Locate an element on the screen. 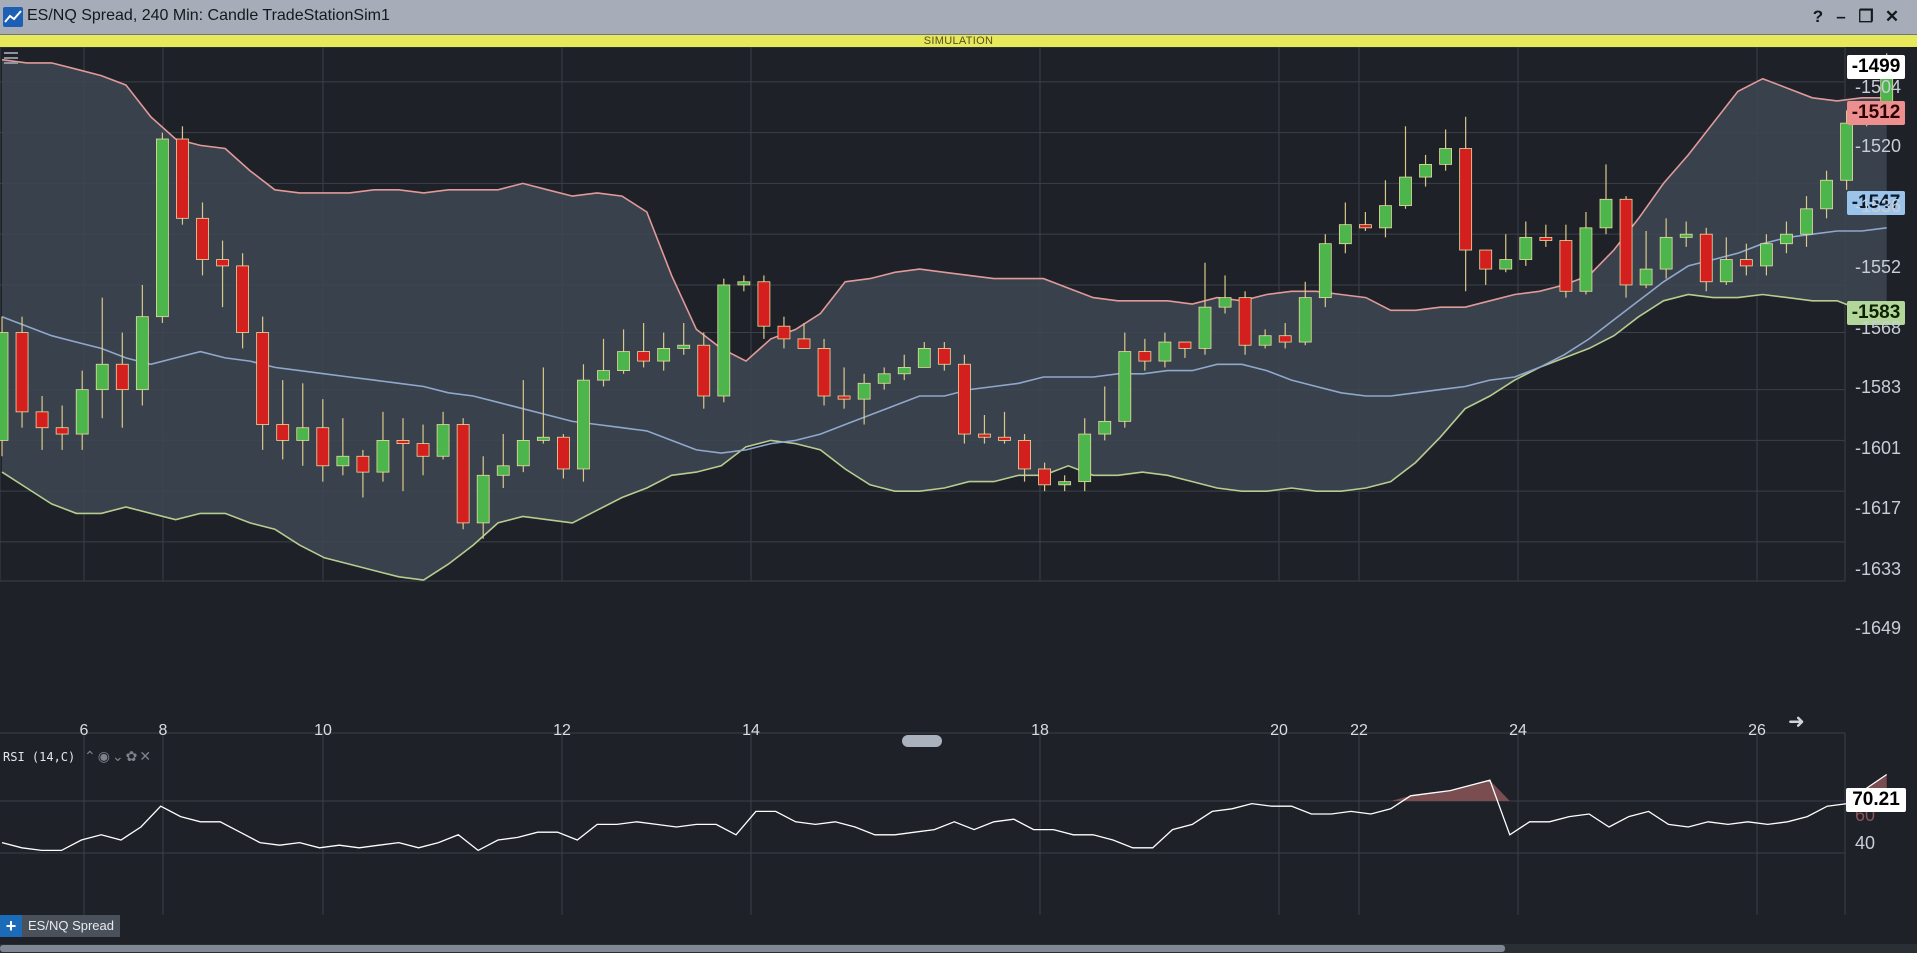 This screenshot has width=1917, height=953. help-button: ? is located at coordinates (1818, 17).